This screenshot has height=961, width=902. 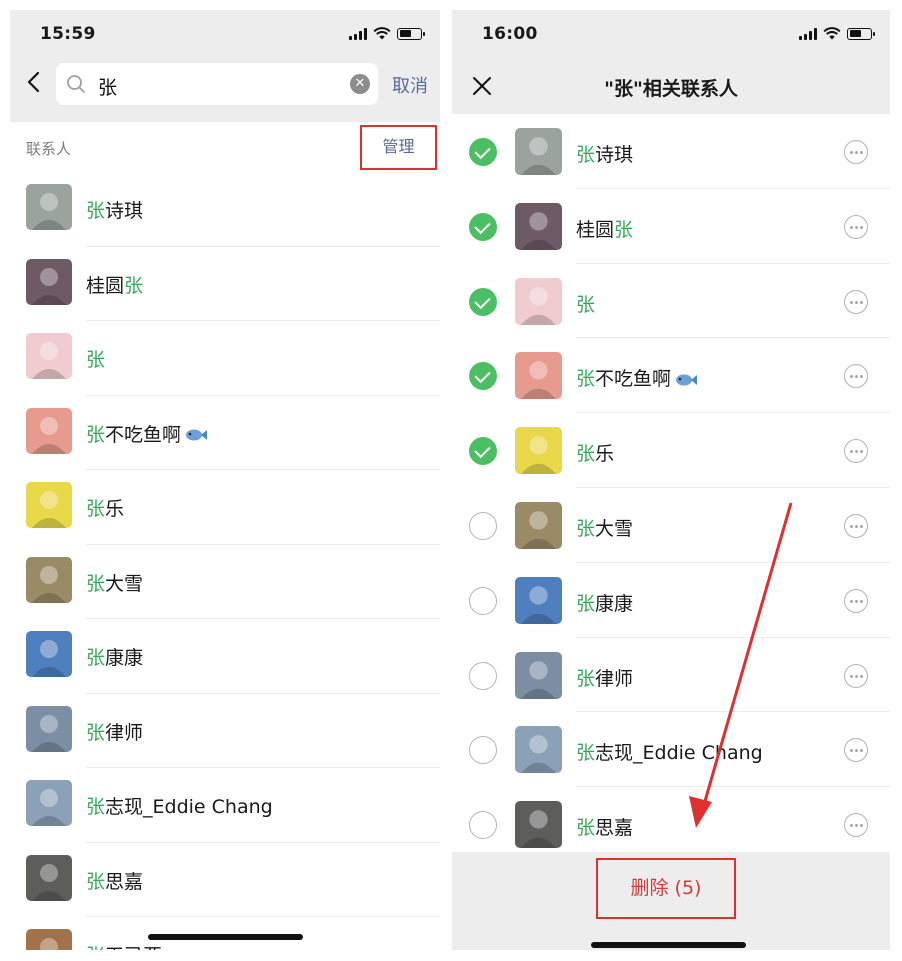 What do you see at coordinates (411, 33) in the screenshot?
I see `battery-icon` at bounding box center [411, 33].